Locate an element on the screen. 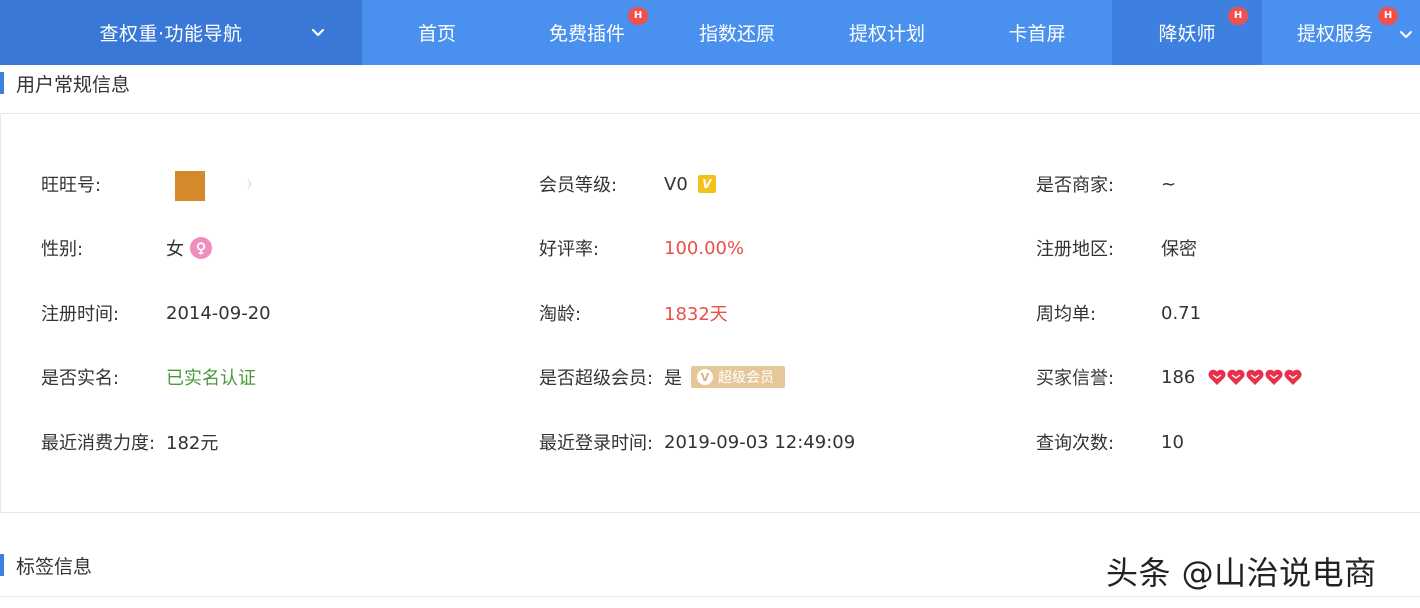  super-member-text: 是 is located at coordinates (673, 378).